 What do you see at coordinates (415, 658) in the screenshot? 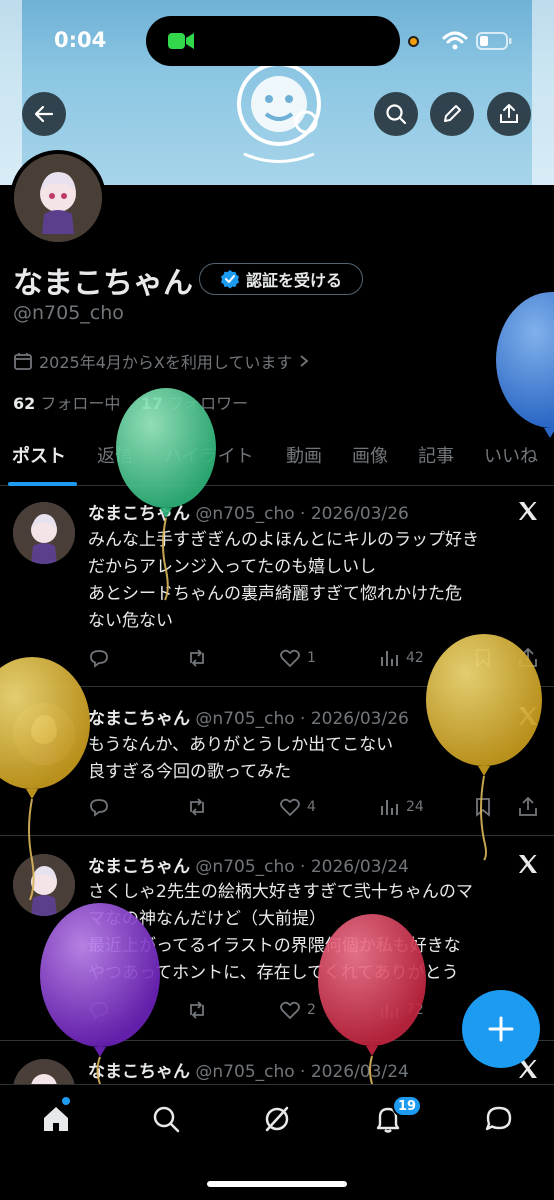
I see `views-count: 42` at bounding box center [415, 658].